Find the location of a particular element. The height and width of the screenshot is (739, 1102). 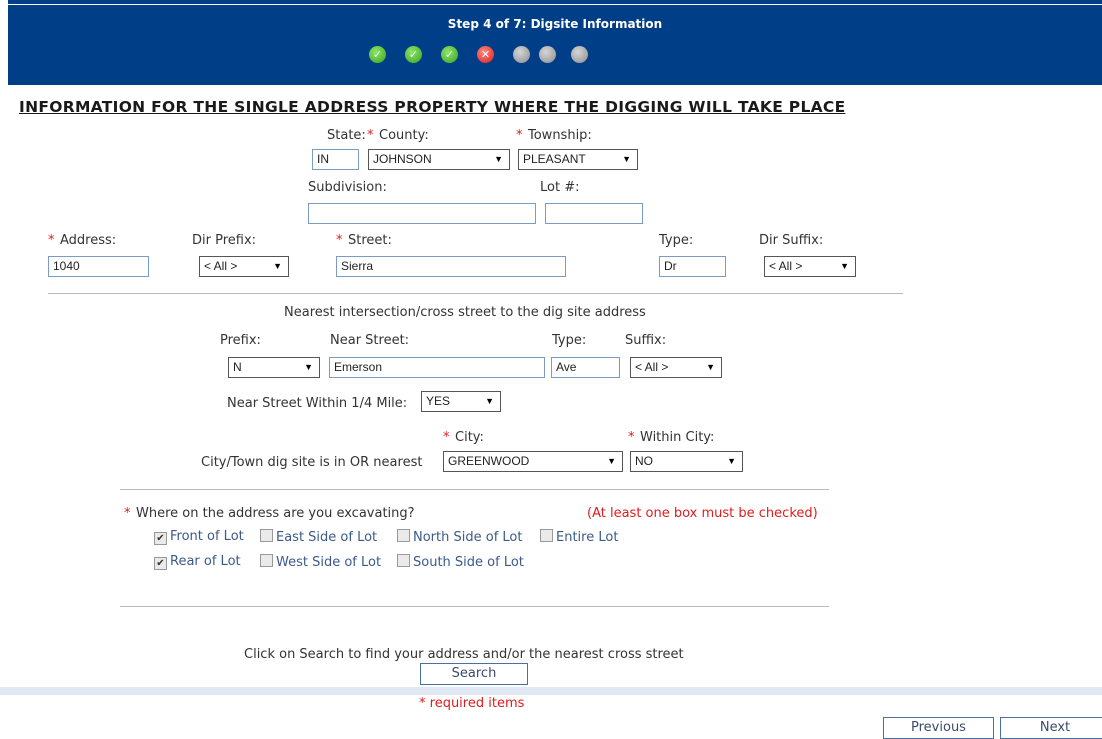

option-entire-lot: Entire Lot is located at coordinates (579, 537).